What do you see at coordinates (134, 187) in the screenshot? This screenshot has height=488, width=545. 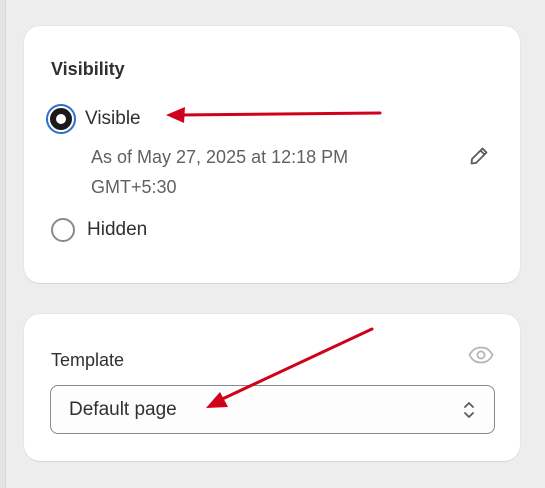 I see `schedule-timezone-line: GMT+5:30` at bounding box center [134, 187].